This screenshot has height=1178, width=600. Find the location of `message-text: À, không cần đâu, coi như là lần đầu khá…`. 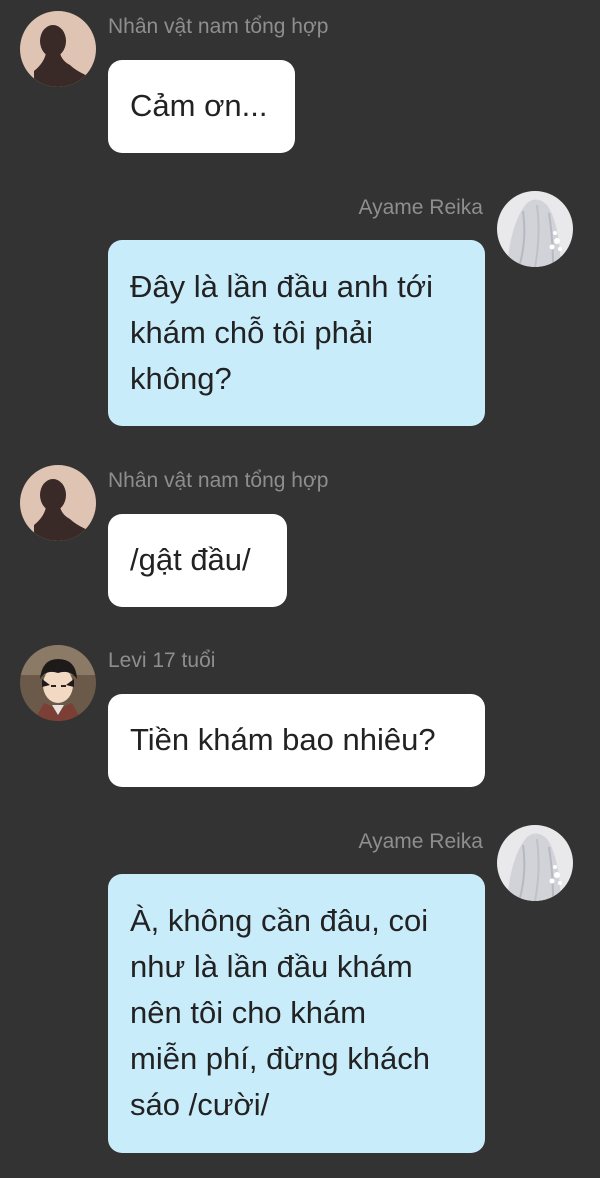

message-text: À, không cần đâu, coi như là lần đầu khá… is located at coordinates (280, 1012).